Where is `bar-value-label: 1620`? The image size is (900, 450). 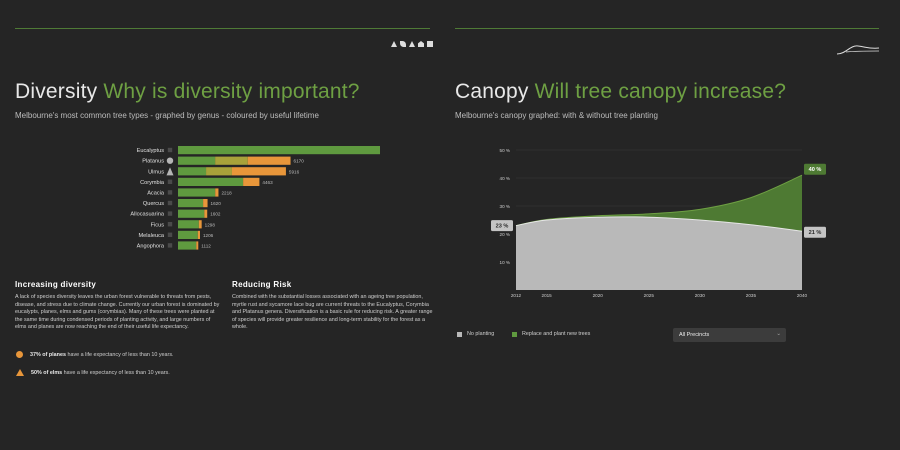
bar-value-label: 1620 is located at coordinates (216, 203).